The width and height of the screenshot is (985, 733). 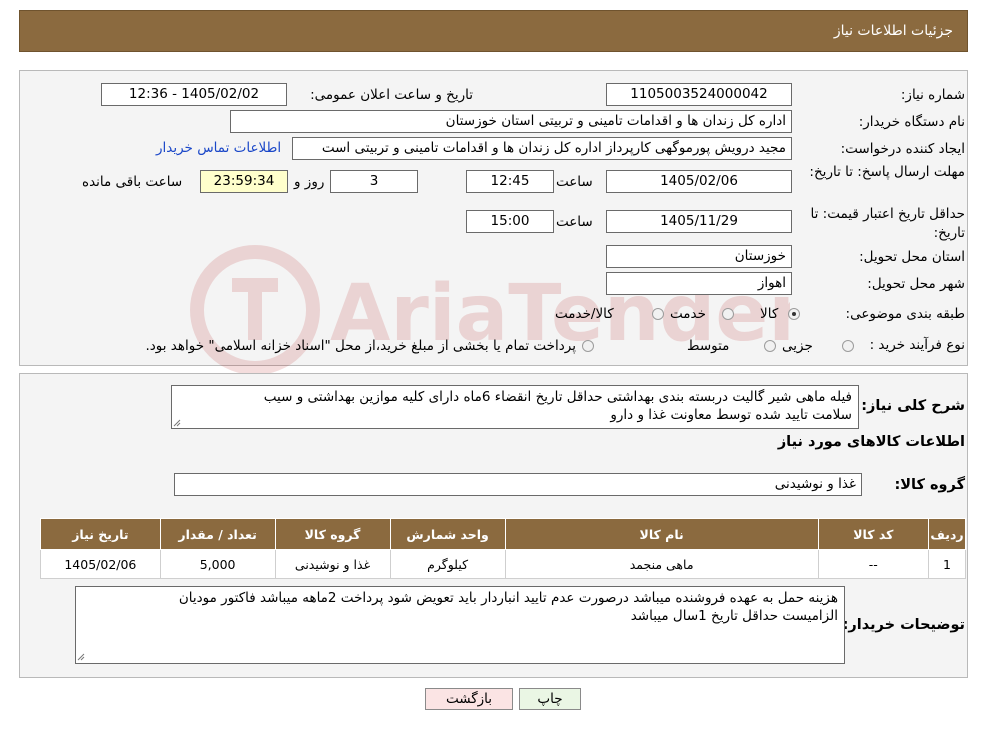 I want to click on purchase-type-option-minor: جزیی, so click(x=797, y=346).